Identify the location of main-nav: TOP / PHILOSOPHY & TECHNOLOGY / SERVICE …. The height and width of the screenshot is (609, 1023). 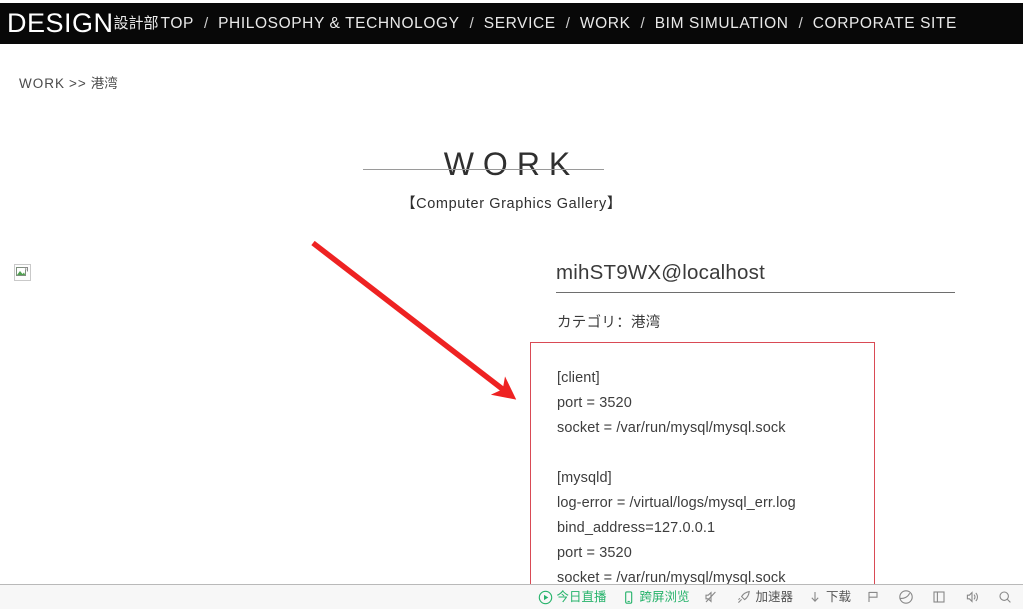
(558, 24).